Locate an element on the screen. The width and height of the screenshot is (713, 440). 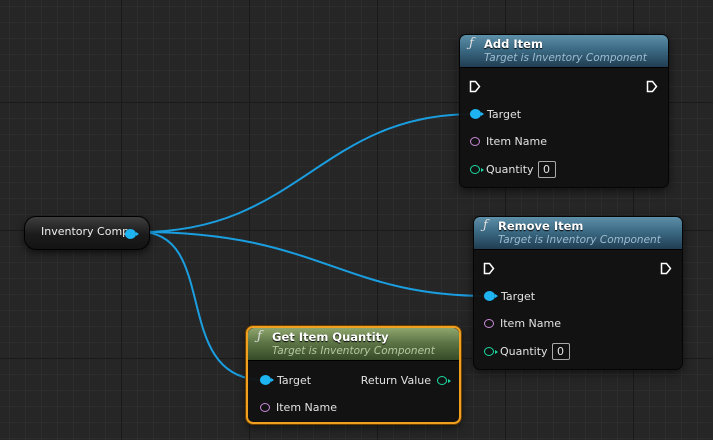
inventory-comp-variable-node: Inventory Comp is located at coordinates (87, 233).